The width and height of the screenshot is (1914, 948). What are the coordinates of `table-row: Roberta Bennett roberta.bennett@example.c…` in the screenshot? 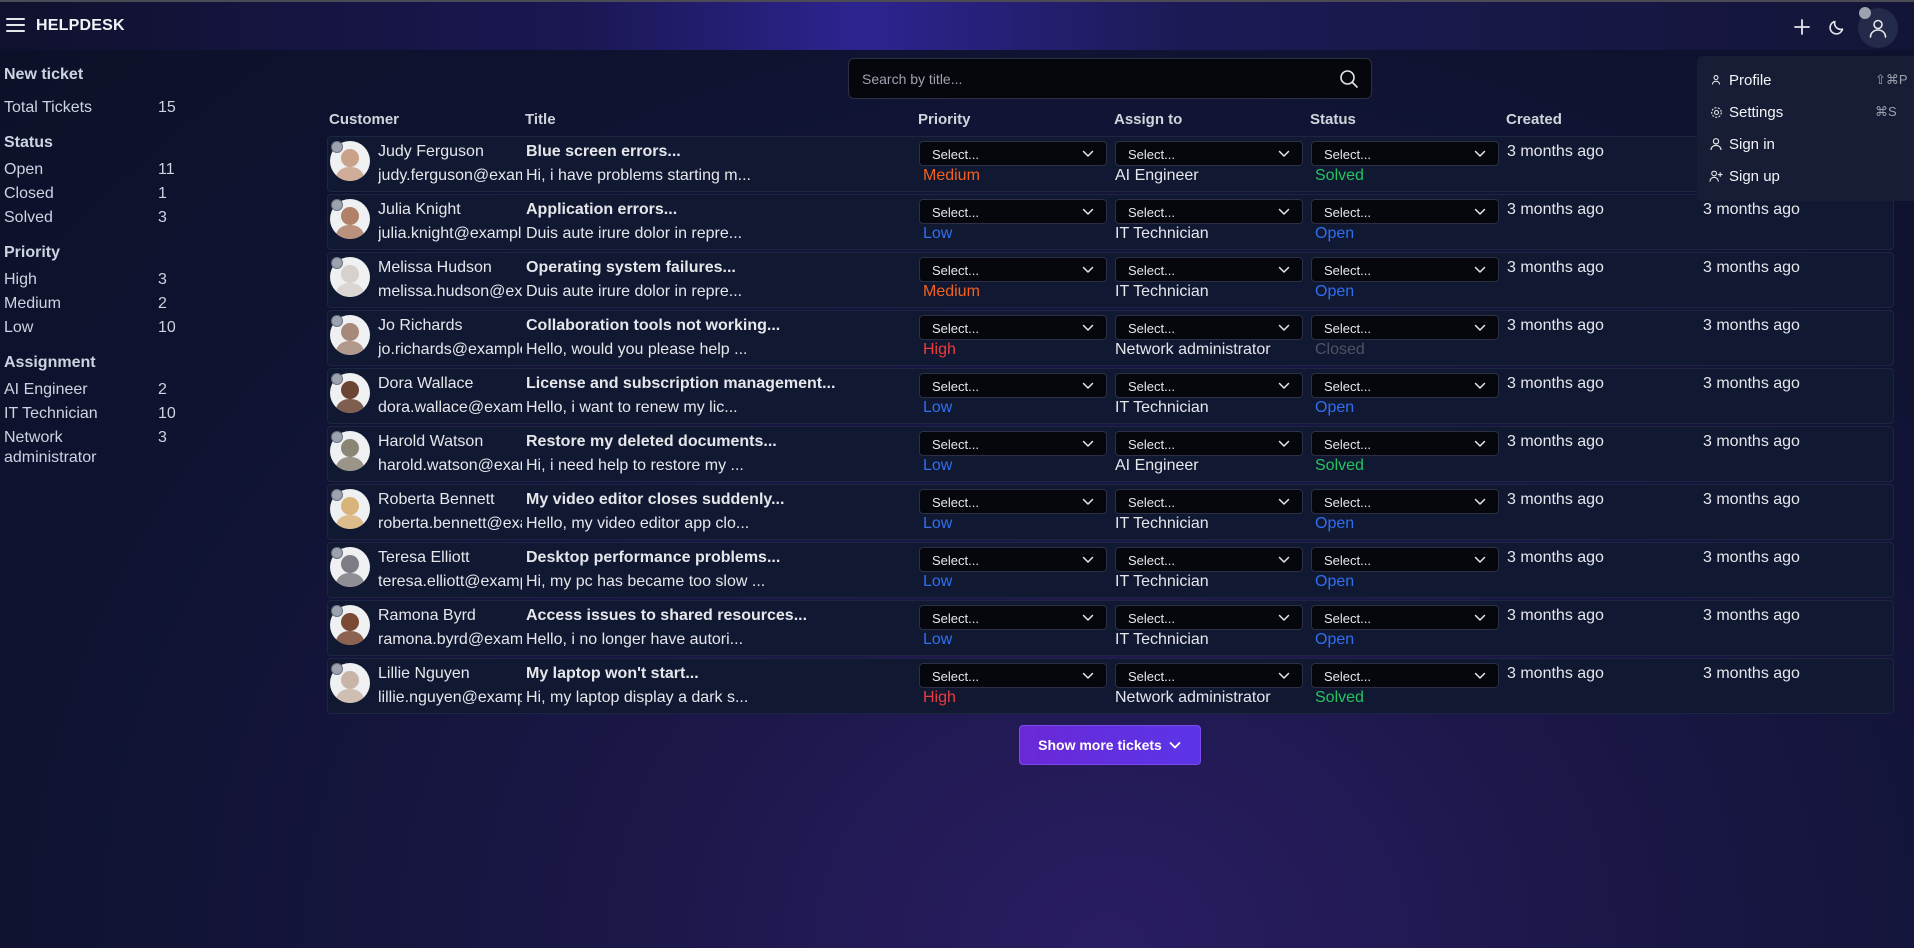 It's located at (1110, 512).